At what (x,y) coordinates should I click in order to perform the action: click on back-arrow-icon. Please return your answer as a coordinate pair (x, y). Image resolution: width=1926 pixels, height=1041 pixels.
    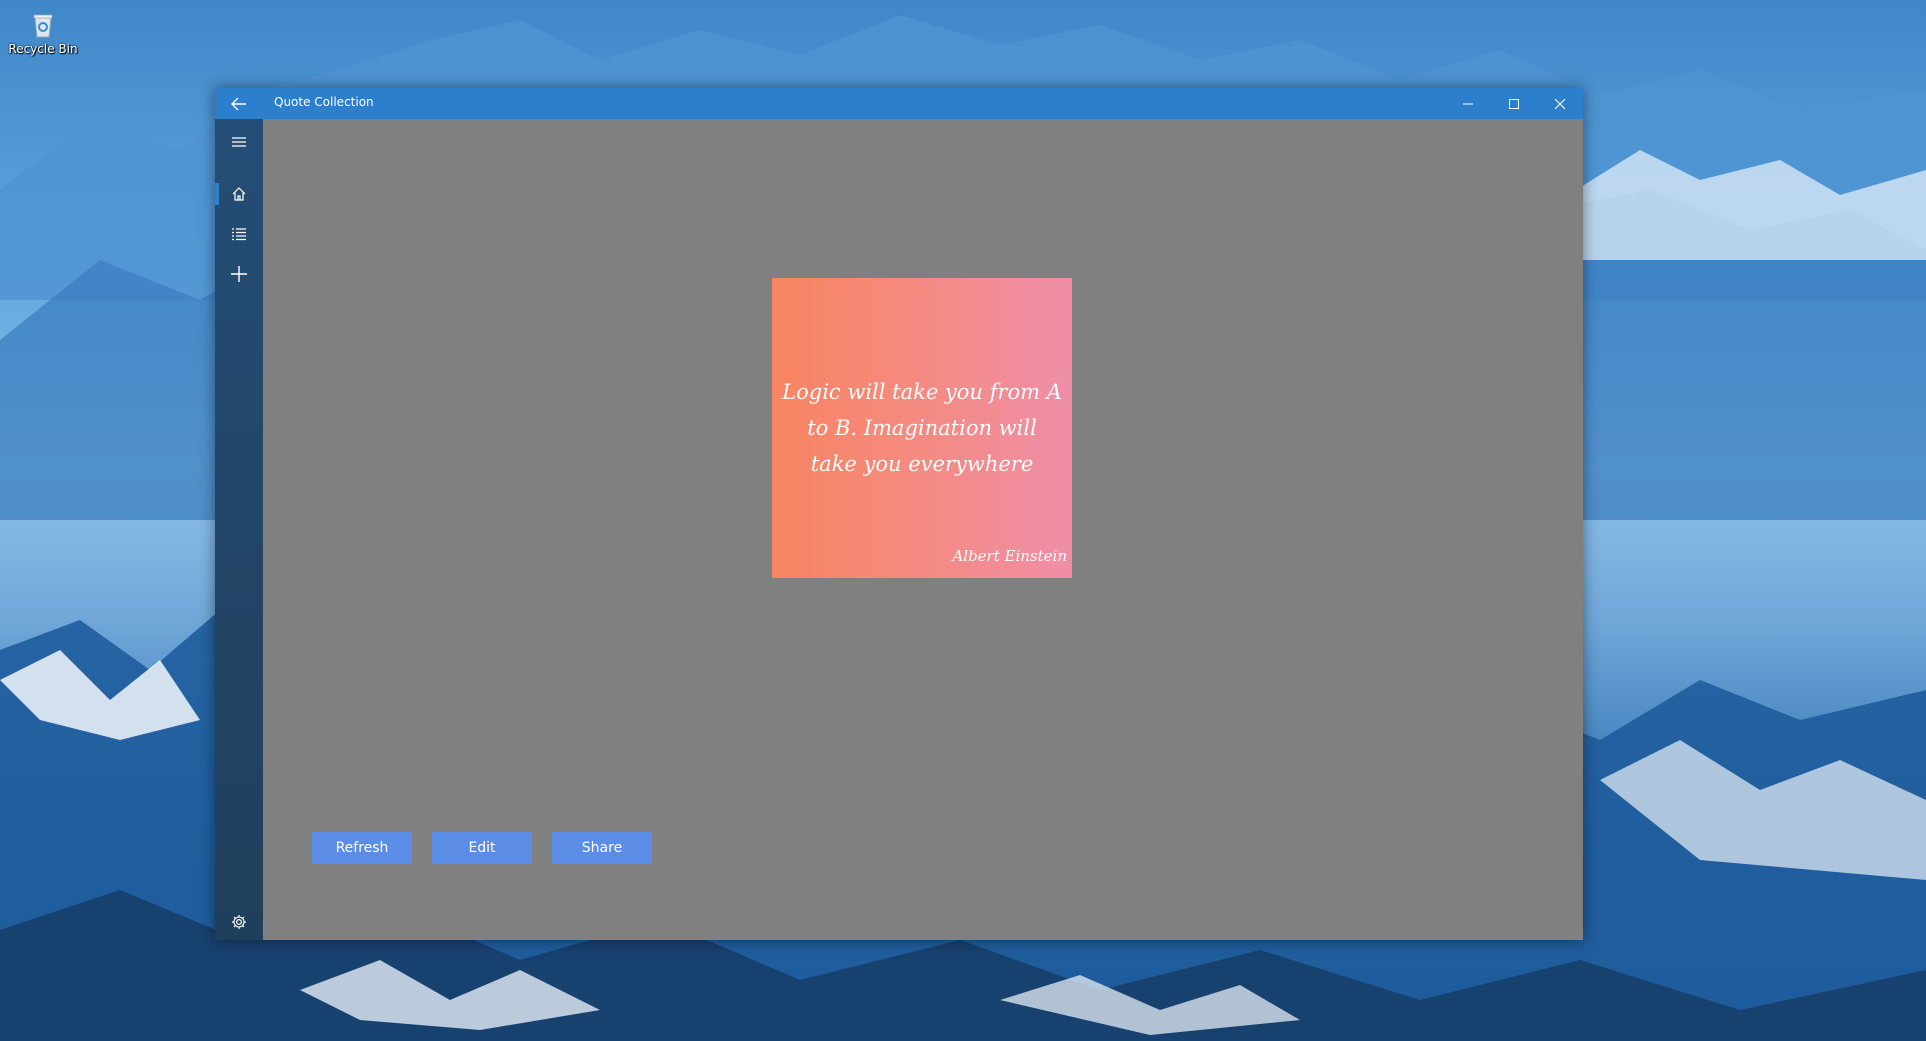
    Looking at the image, I should click on (238, 103).